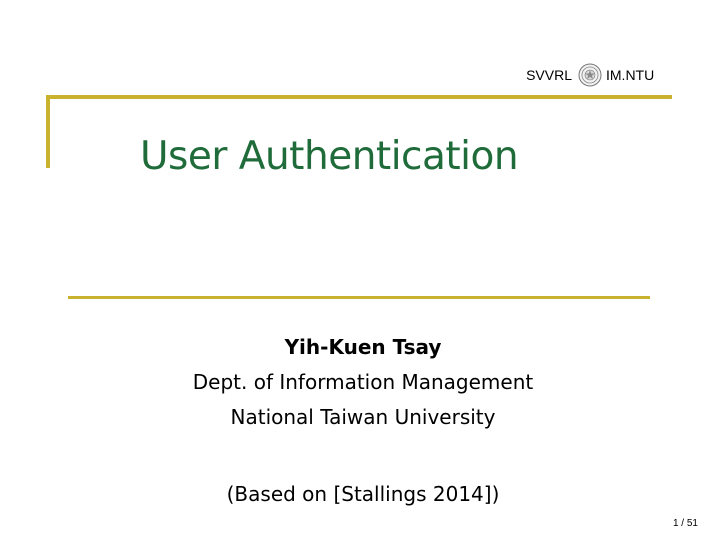  What do you see at coordinates (363, 417) in the screenshot?
I see `author-university: National Taiwan University` at bounding box center [363, 417].